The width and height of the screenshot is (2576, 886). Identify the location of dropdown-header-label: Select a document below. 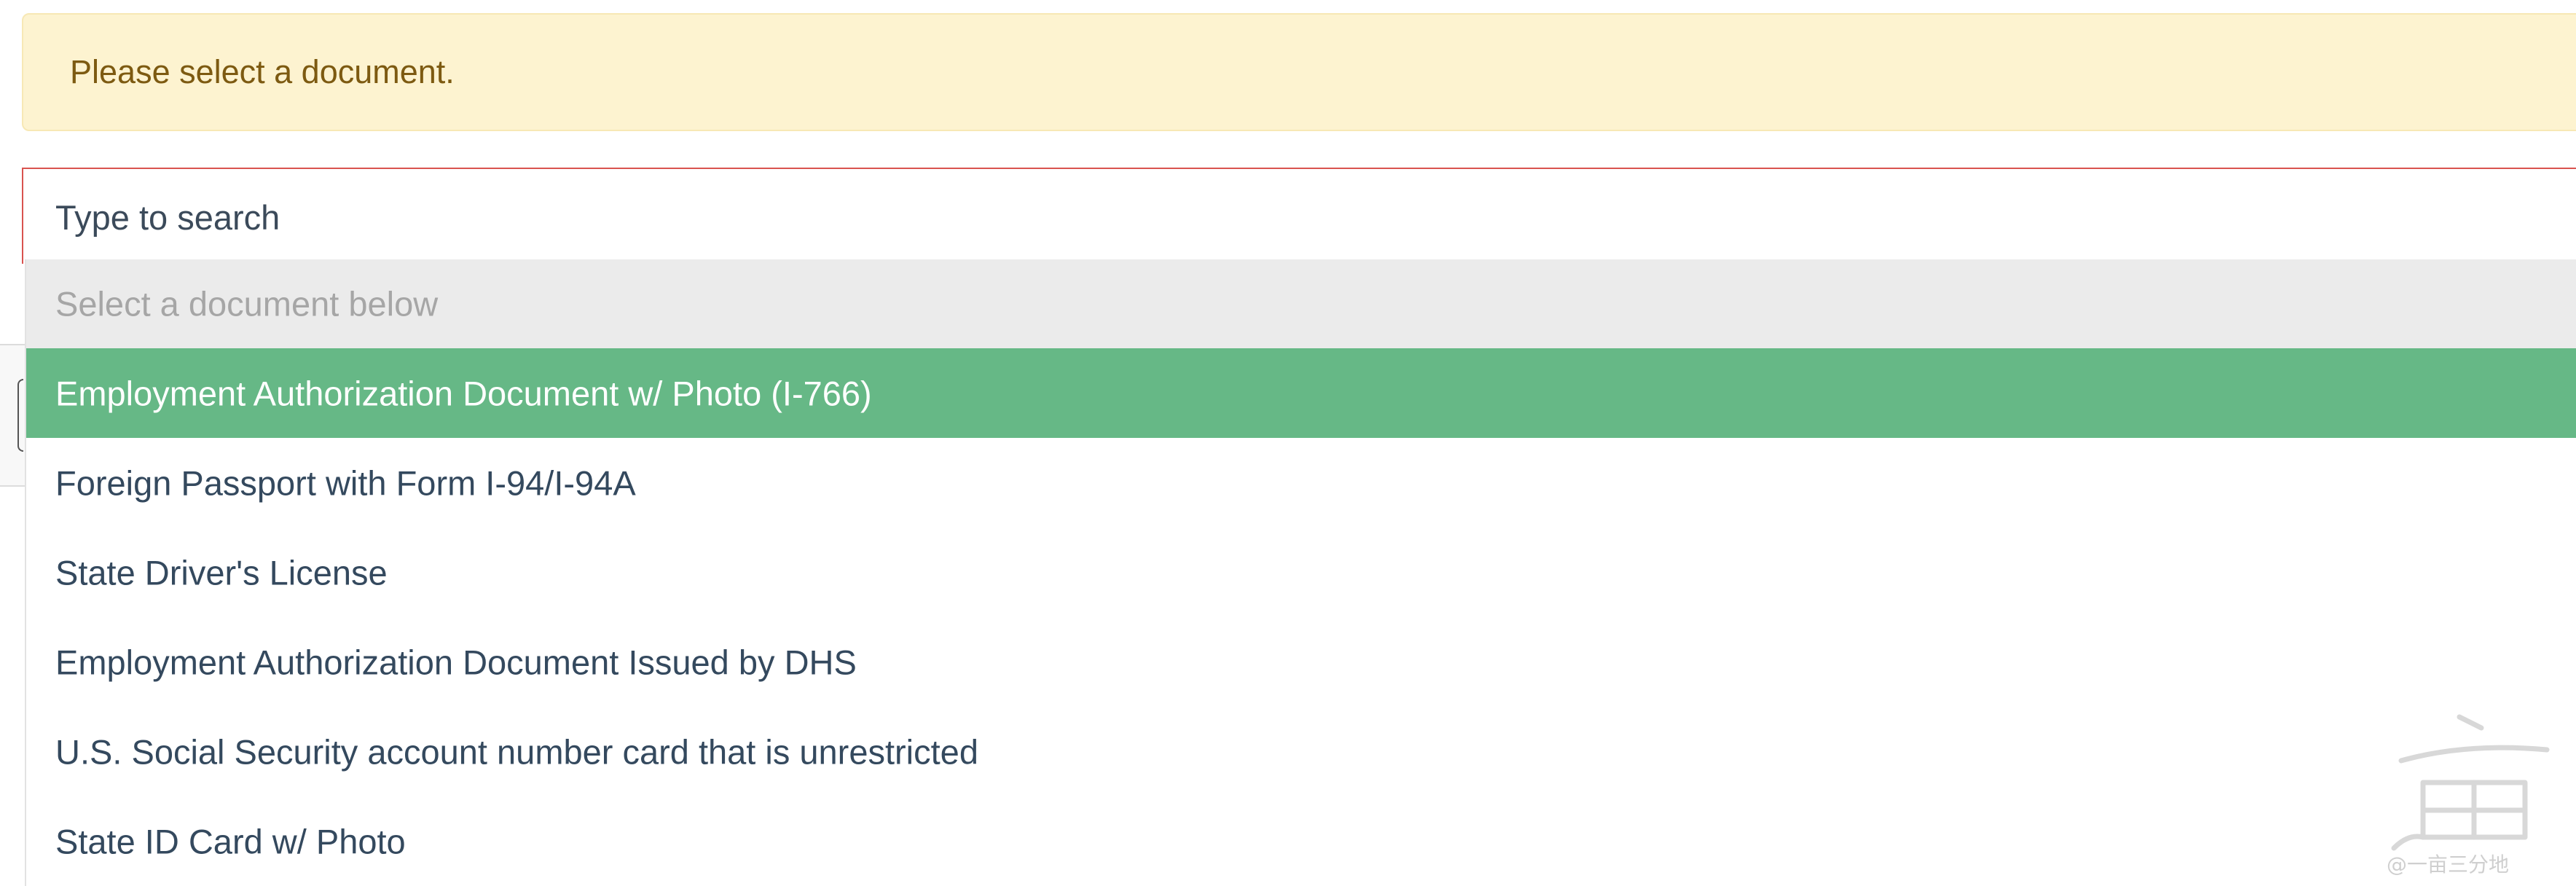
(247, 304).